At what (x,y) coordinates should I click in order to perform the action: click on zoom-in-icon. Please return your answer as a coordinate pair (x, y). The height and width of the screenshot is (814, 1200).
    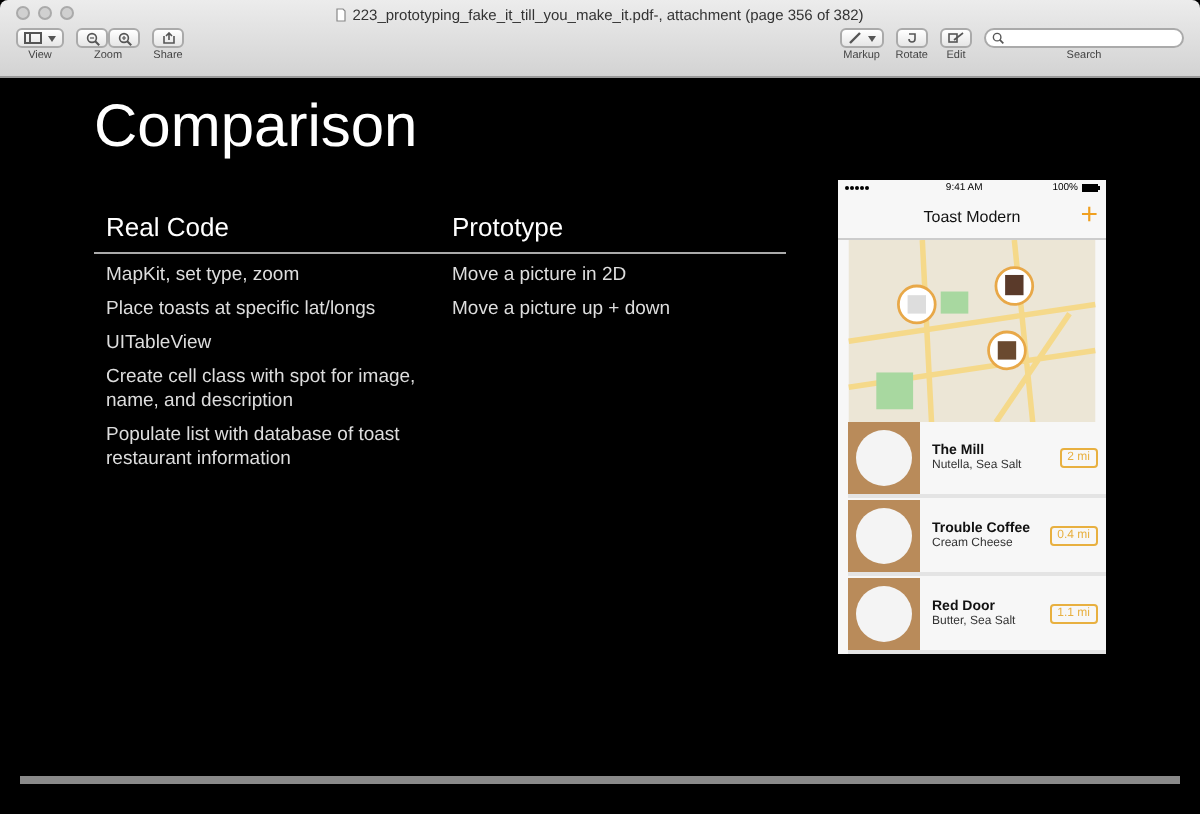
    Looking at the image, I should click on (124, 38).